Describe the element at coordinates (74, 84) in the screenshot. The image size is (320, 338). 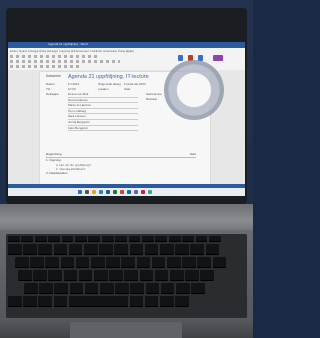
I see `meta-value: Fri 2023` at that location.